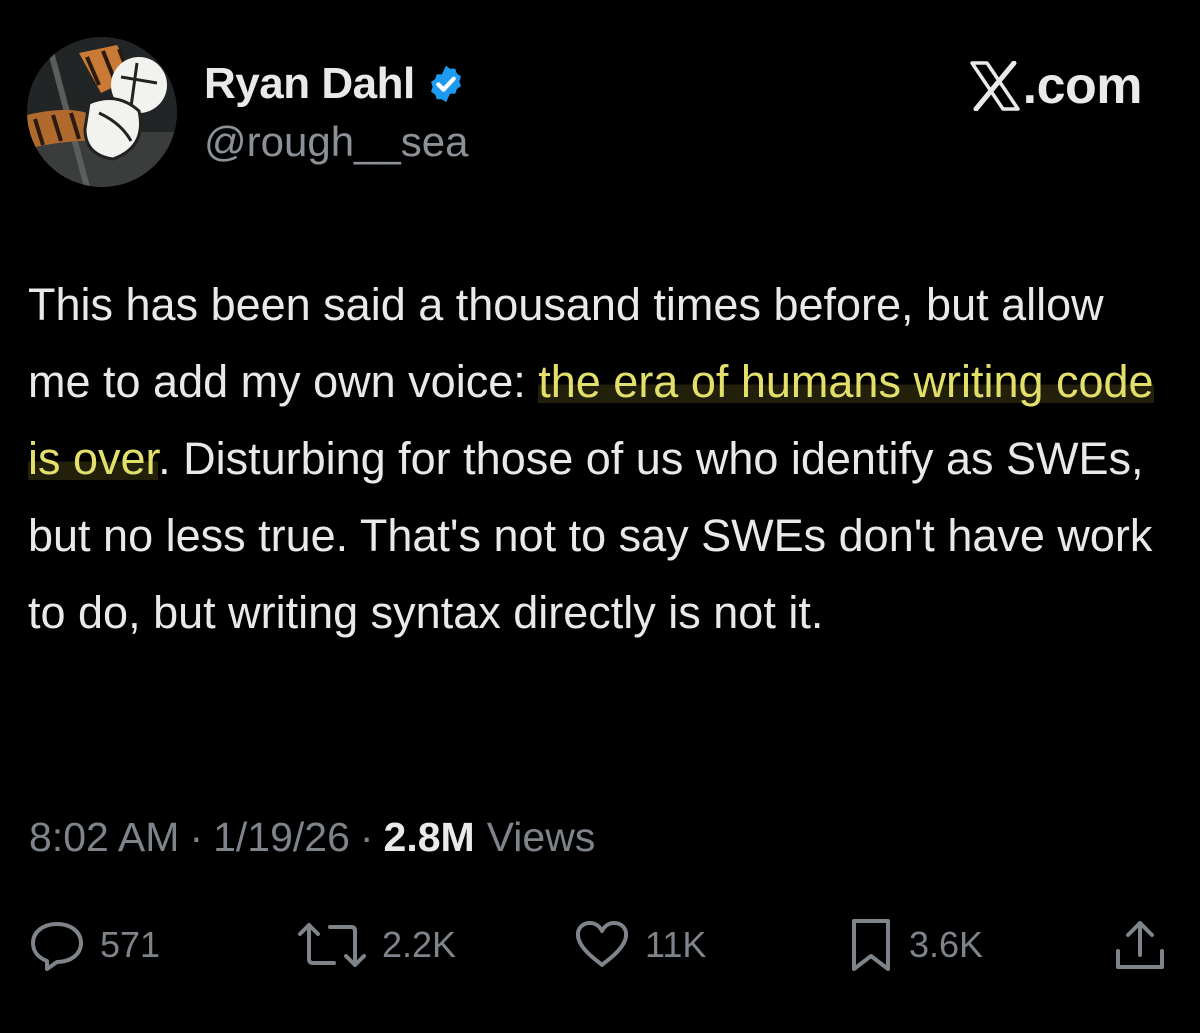  I want to click on reply-button: 571, so click(94, 945).